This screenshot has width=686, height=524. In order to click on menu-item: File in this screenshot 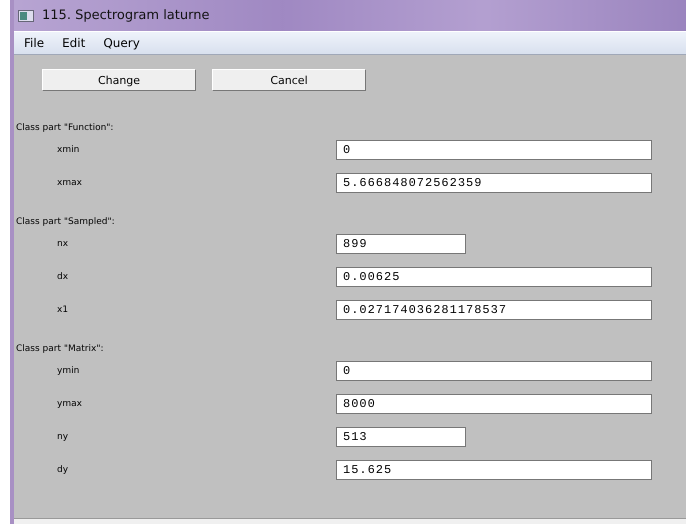, I will do `click(34, 43)`.